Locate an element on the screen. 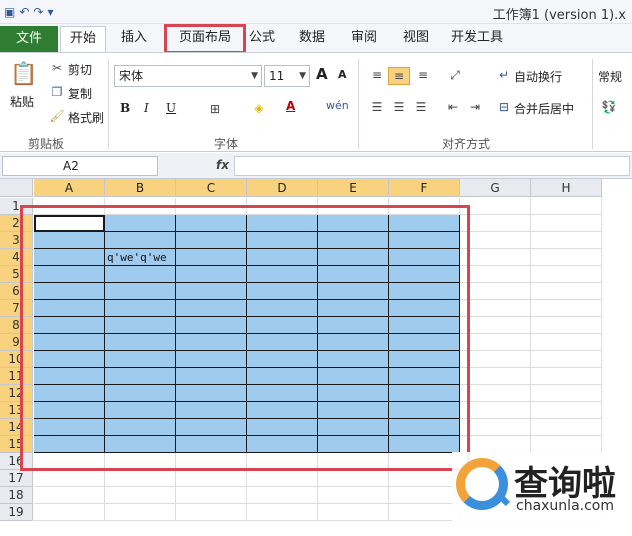 This screenshot has height=536, width=632. grow-font-button: A is located at coordinates (322, 74).